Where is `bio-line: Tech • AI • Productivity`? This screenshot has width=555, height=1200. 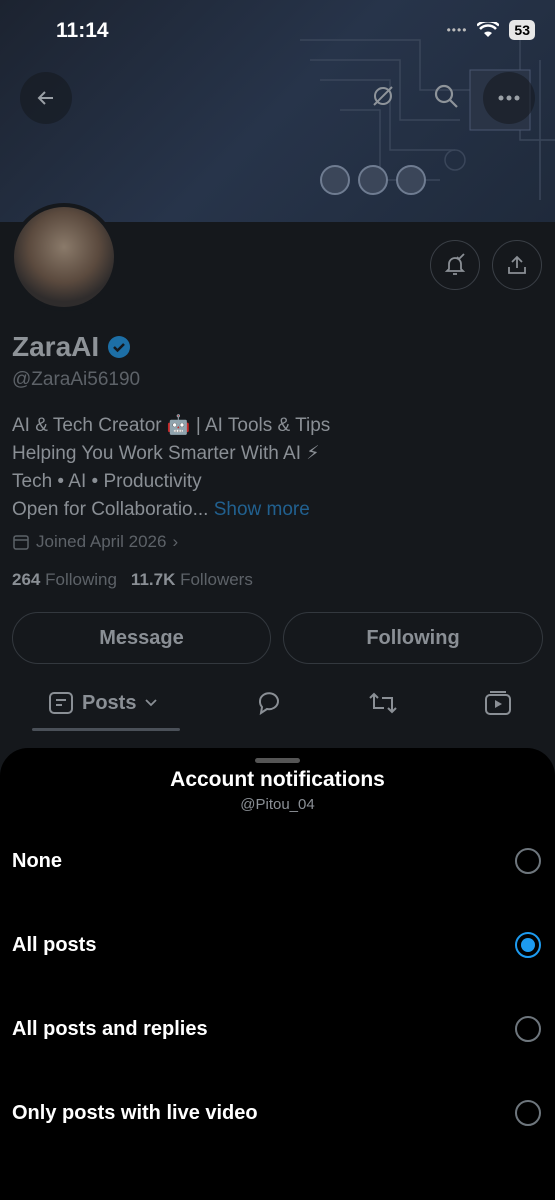 bio-line: Tech • AI • Productivity is located at coordinates (107, 481).